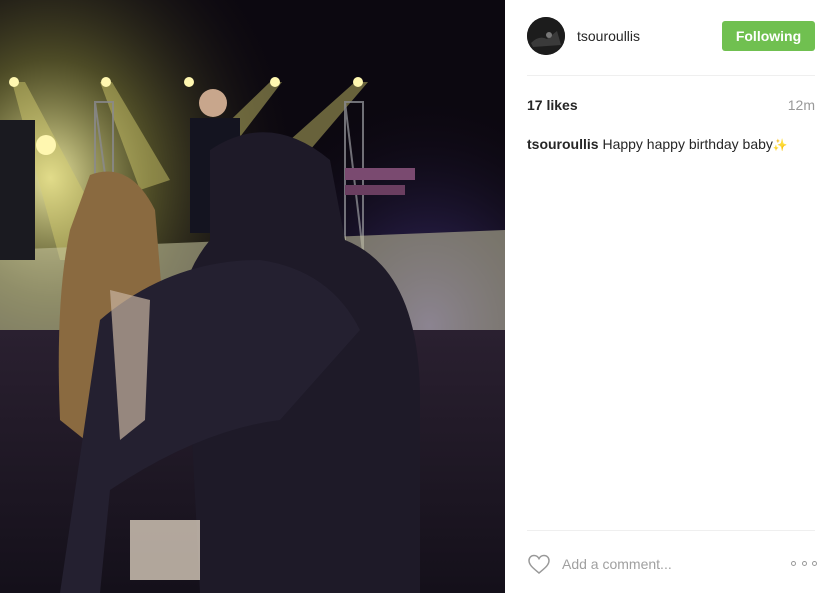 This screenshot has height=593, width=832. I want to click on post-caption: tsouroullis Happy happy birthday baby✨, so click(672, 144).